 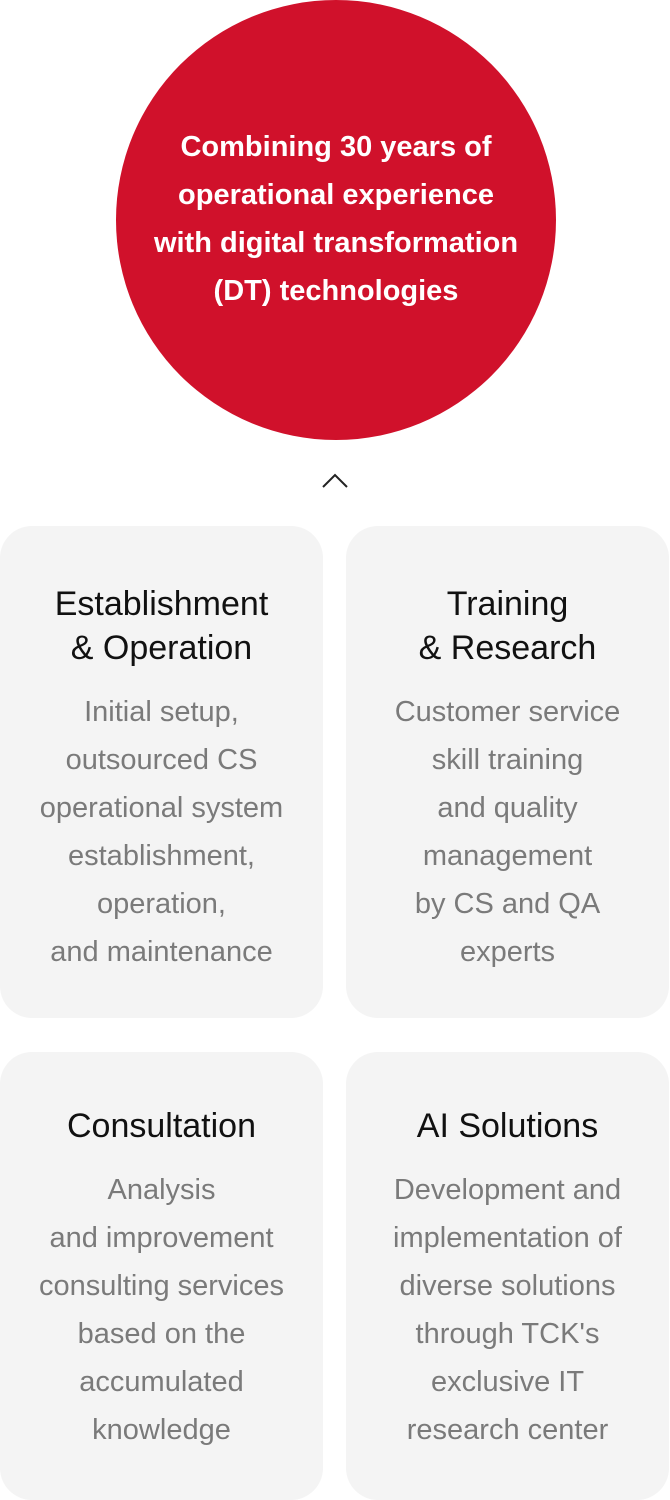 I want to click on card-title-line: & Operation, so click(x=161, y=648).